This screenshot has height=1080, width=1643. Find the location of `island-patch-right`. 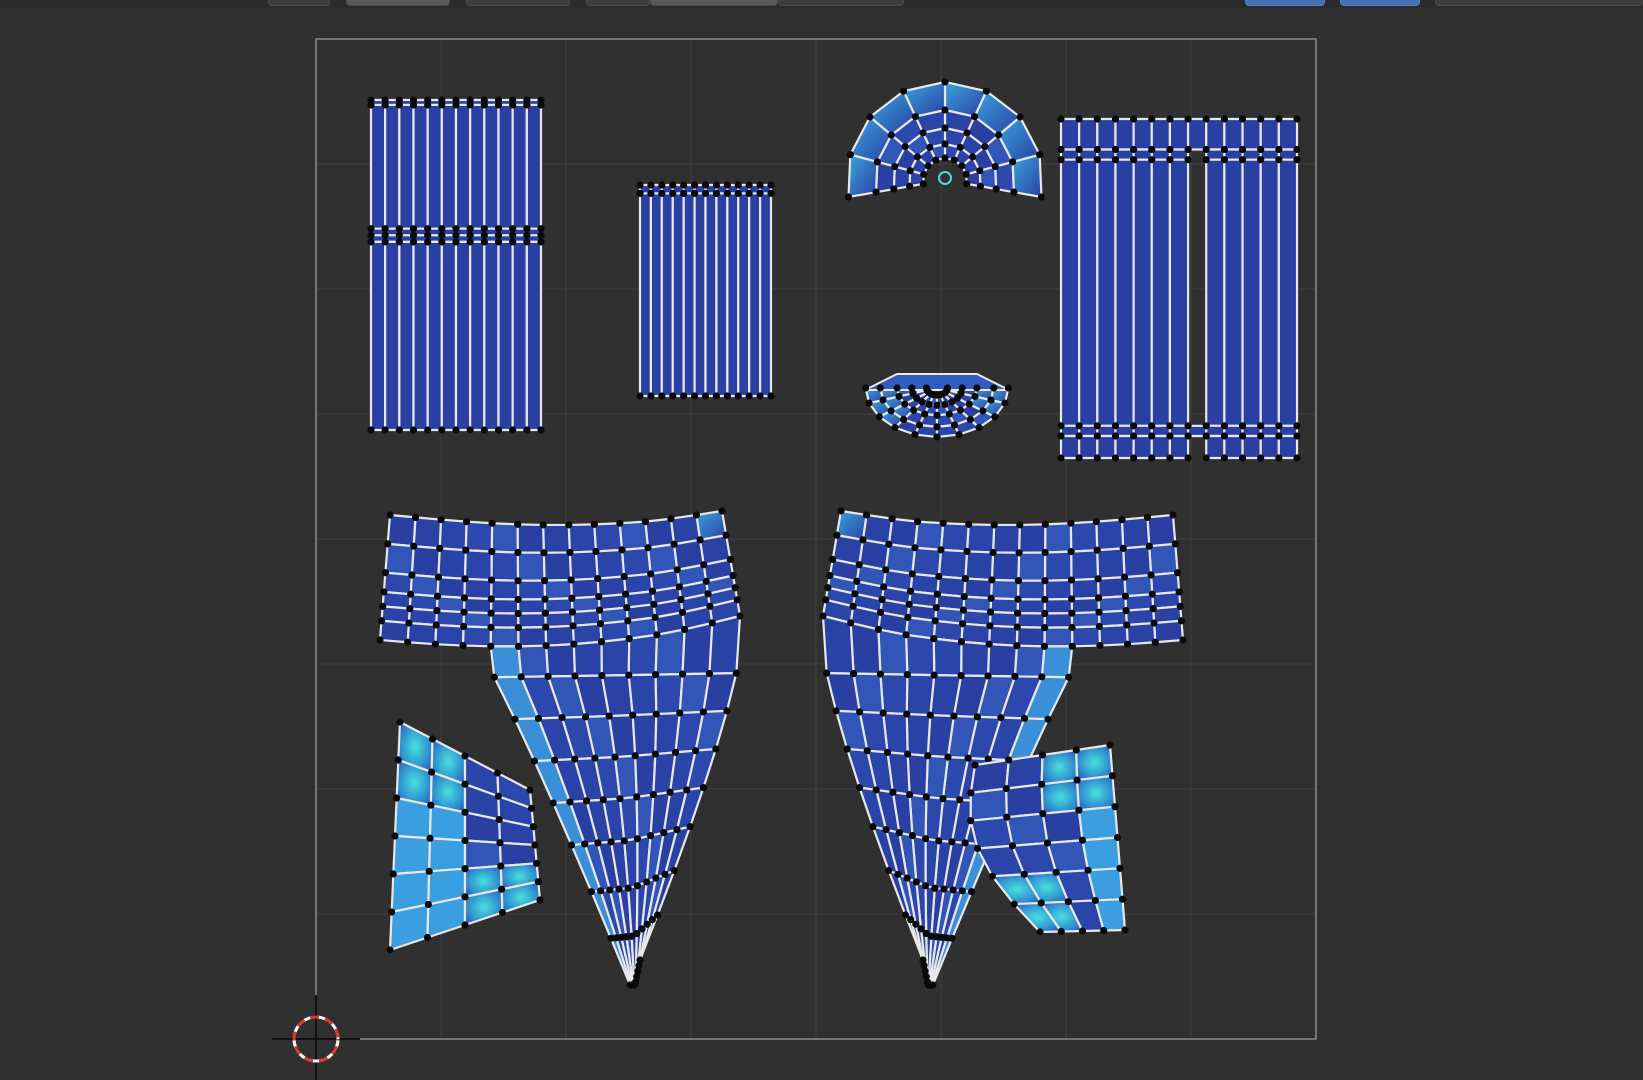

island-patch-right is located at coordinates (1048, 838).